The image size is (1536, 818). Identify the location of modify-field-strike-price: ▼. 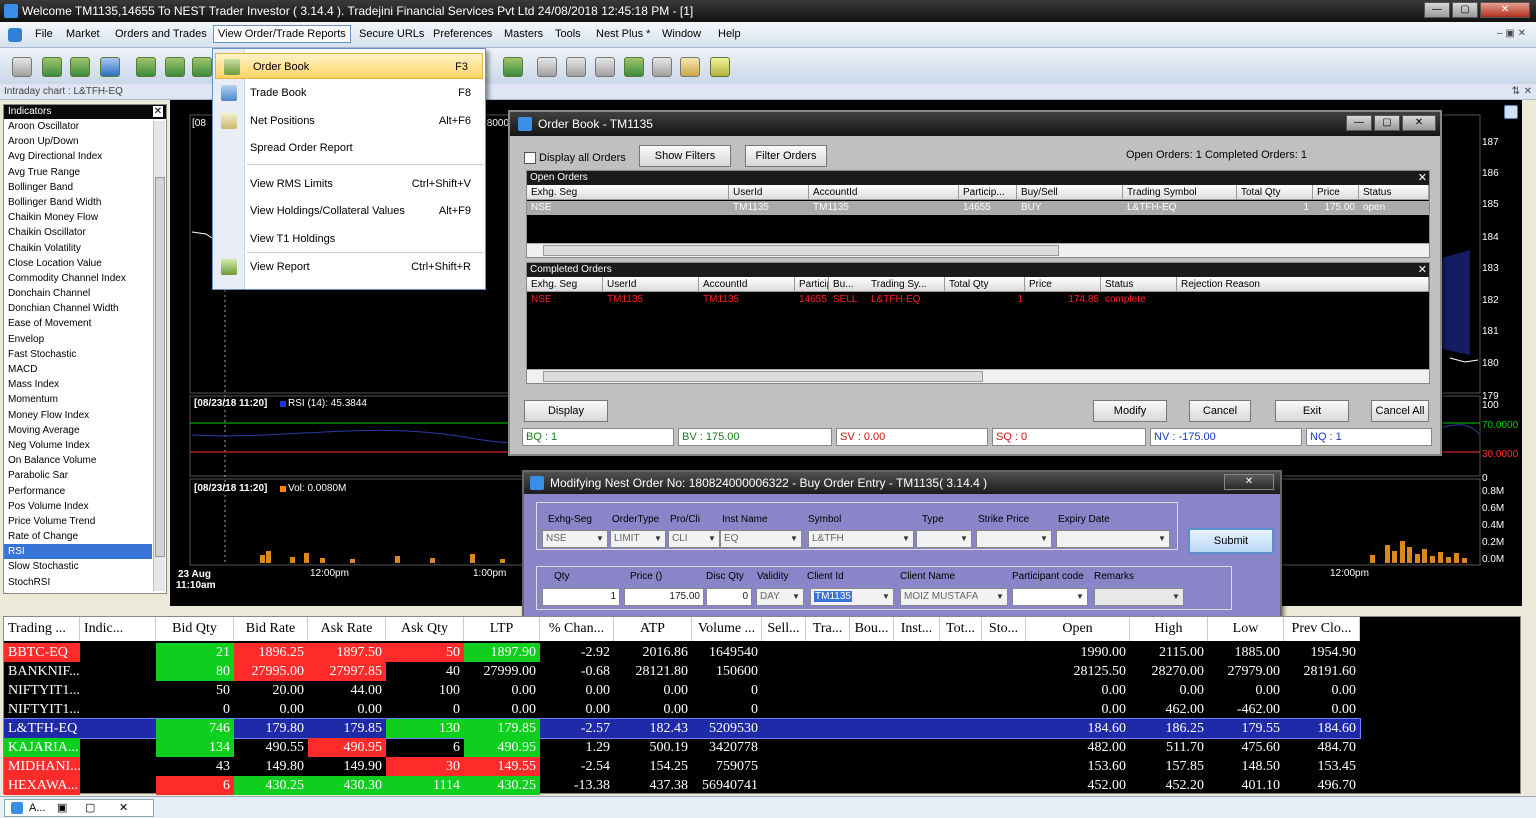
(1014, 539).